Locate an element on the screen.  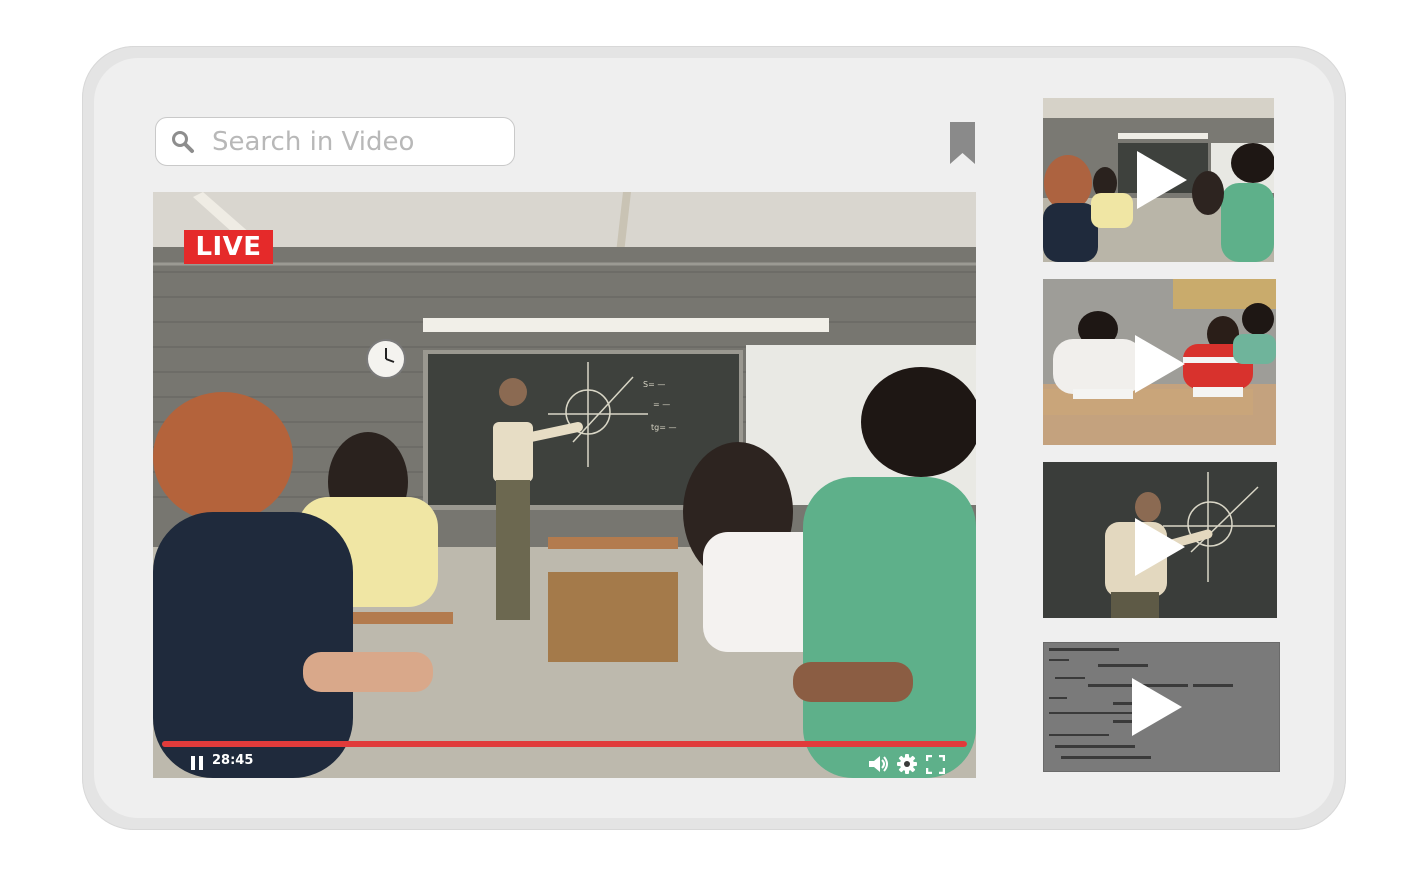
svg-text: tg= — is located at coordinates (663, 427).